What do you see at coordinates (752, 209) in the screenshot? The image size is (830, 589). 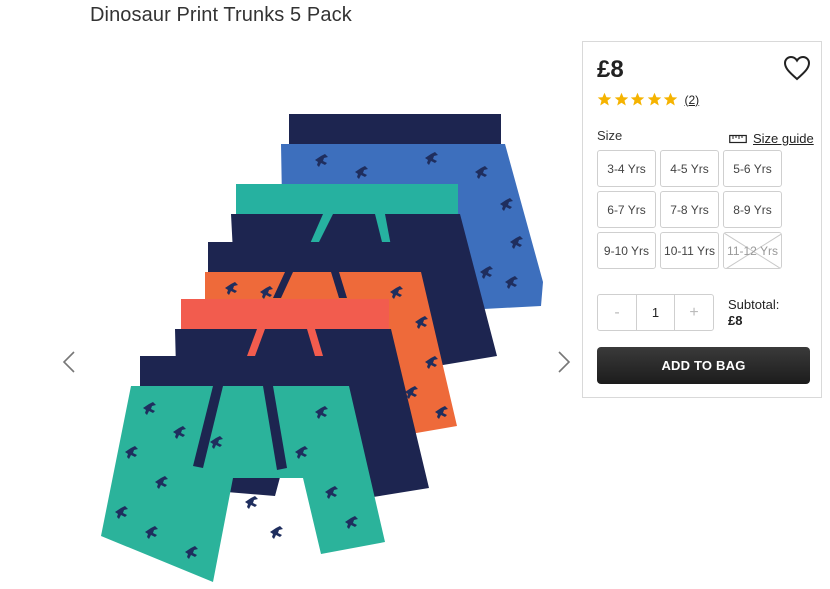 I see `size-option-8-9: 8-9 Yrs` at bounding box center [752, 209].